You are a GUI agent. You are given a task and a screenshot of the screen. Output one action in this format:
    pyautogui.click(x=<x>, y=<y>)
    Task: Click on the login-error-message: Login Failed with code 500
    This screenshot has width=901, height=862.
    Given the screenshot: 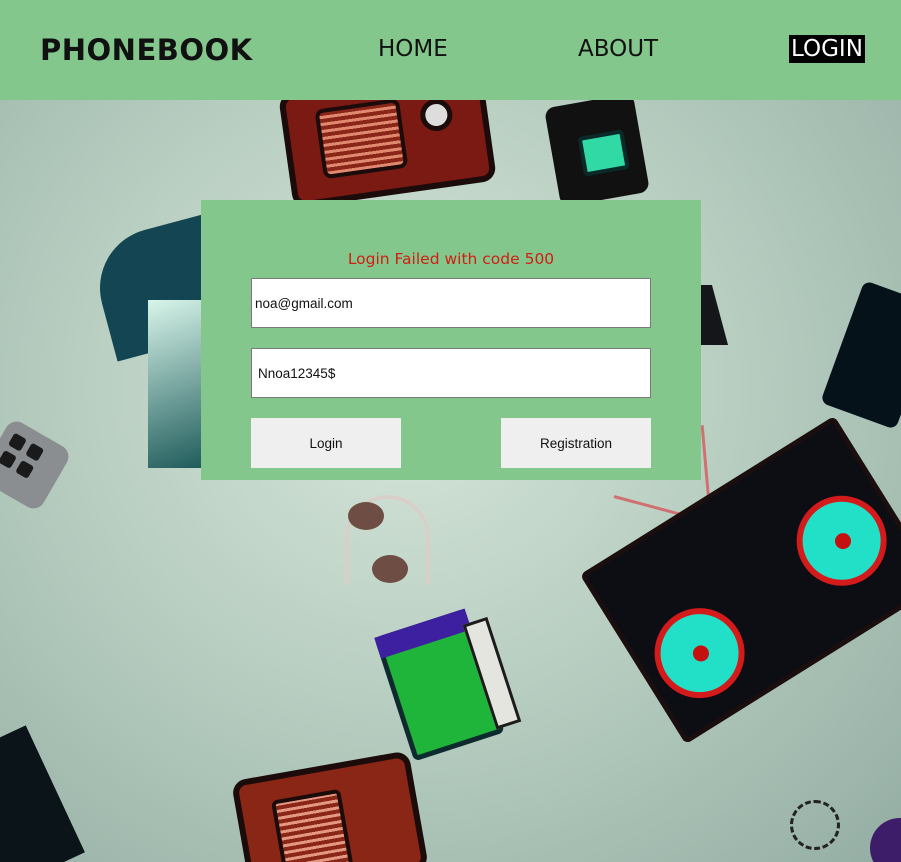 What is the action you would take?
    pyautogui.click(x=451, y=259)
    